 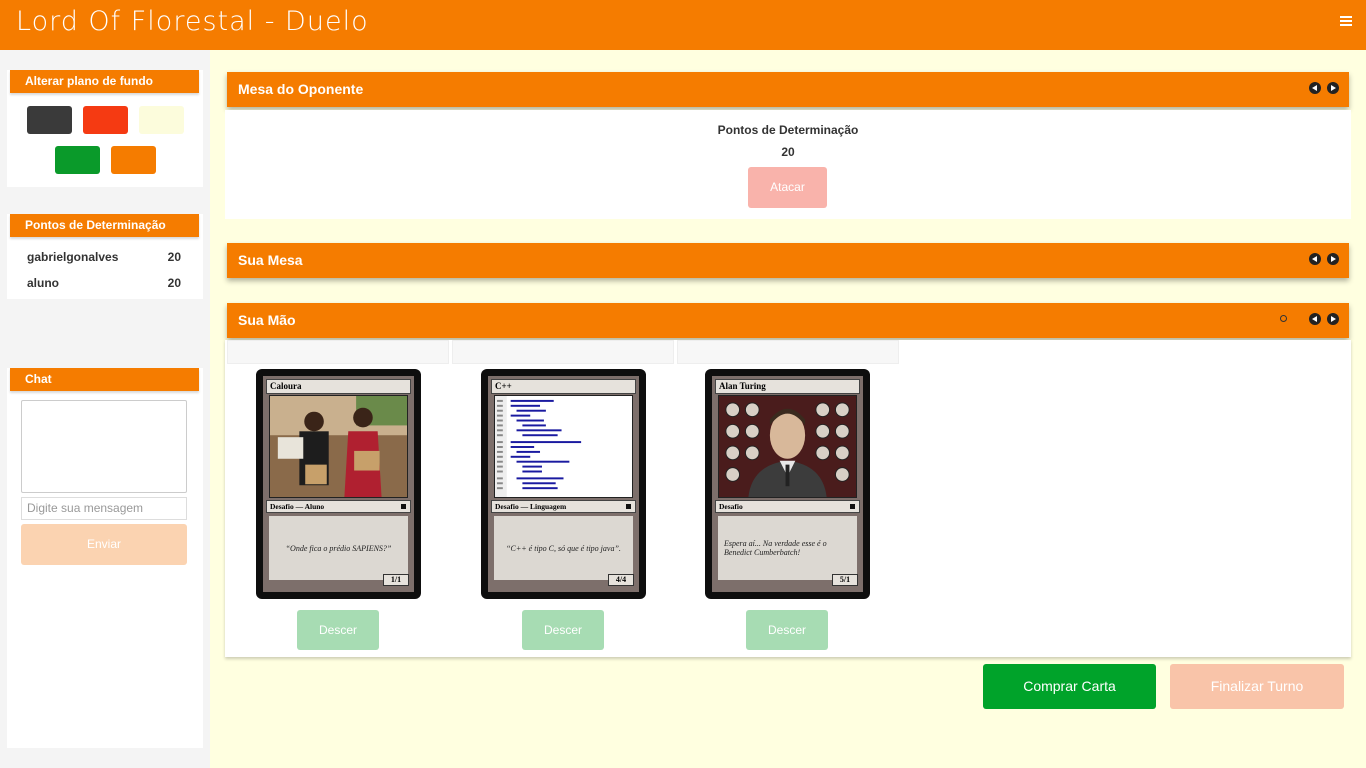 What do you see at coordinates (621, 580) in the screenshot?
I see `card-power: 4/4` at bounding box center [621, 580].